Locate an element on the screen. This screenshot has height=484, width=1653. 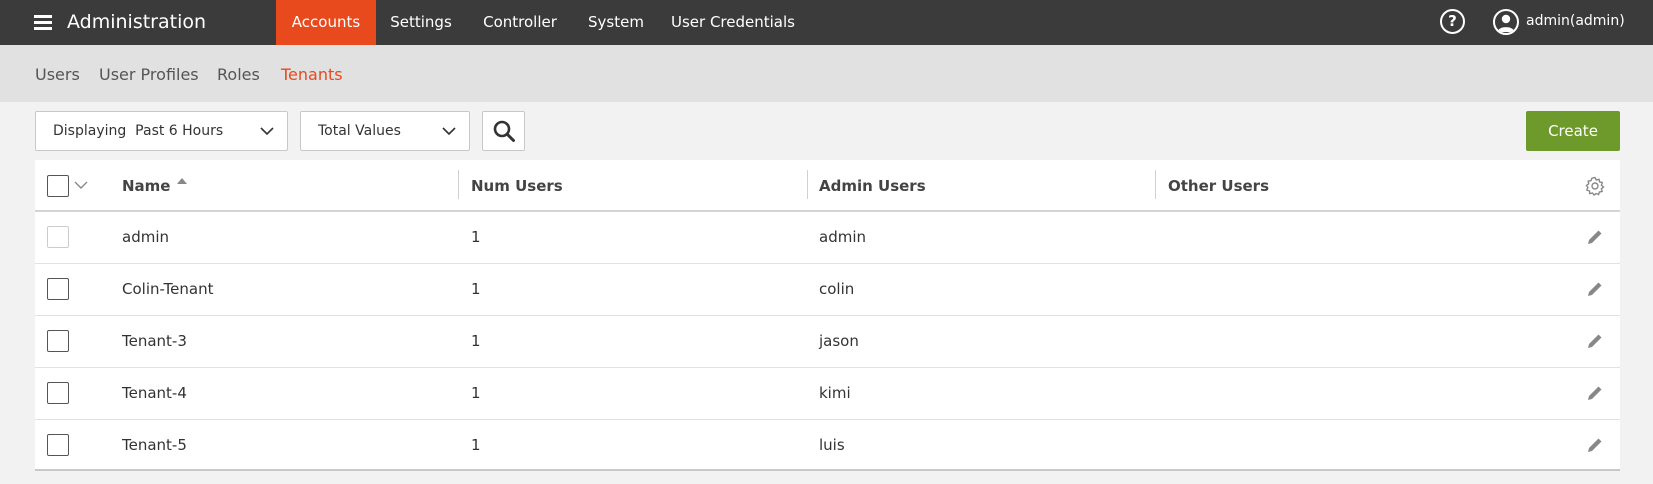
table-header: Name Num Users Admin Users Other Users is located at coordinates (827, 186).